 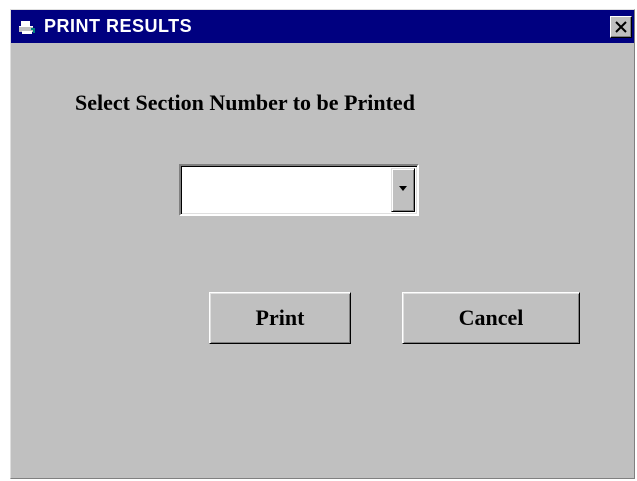 I want to click on close-icon, so click(x=621, y=27).